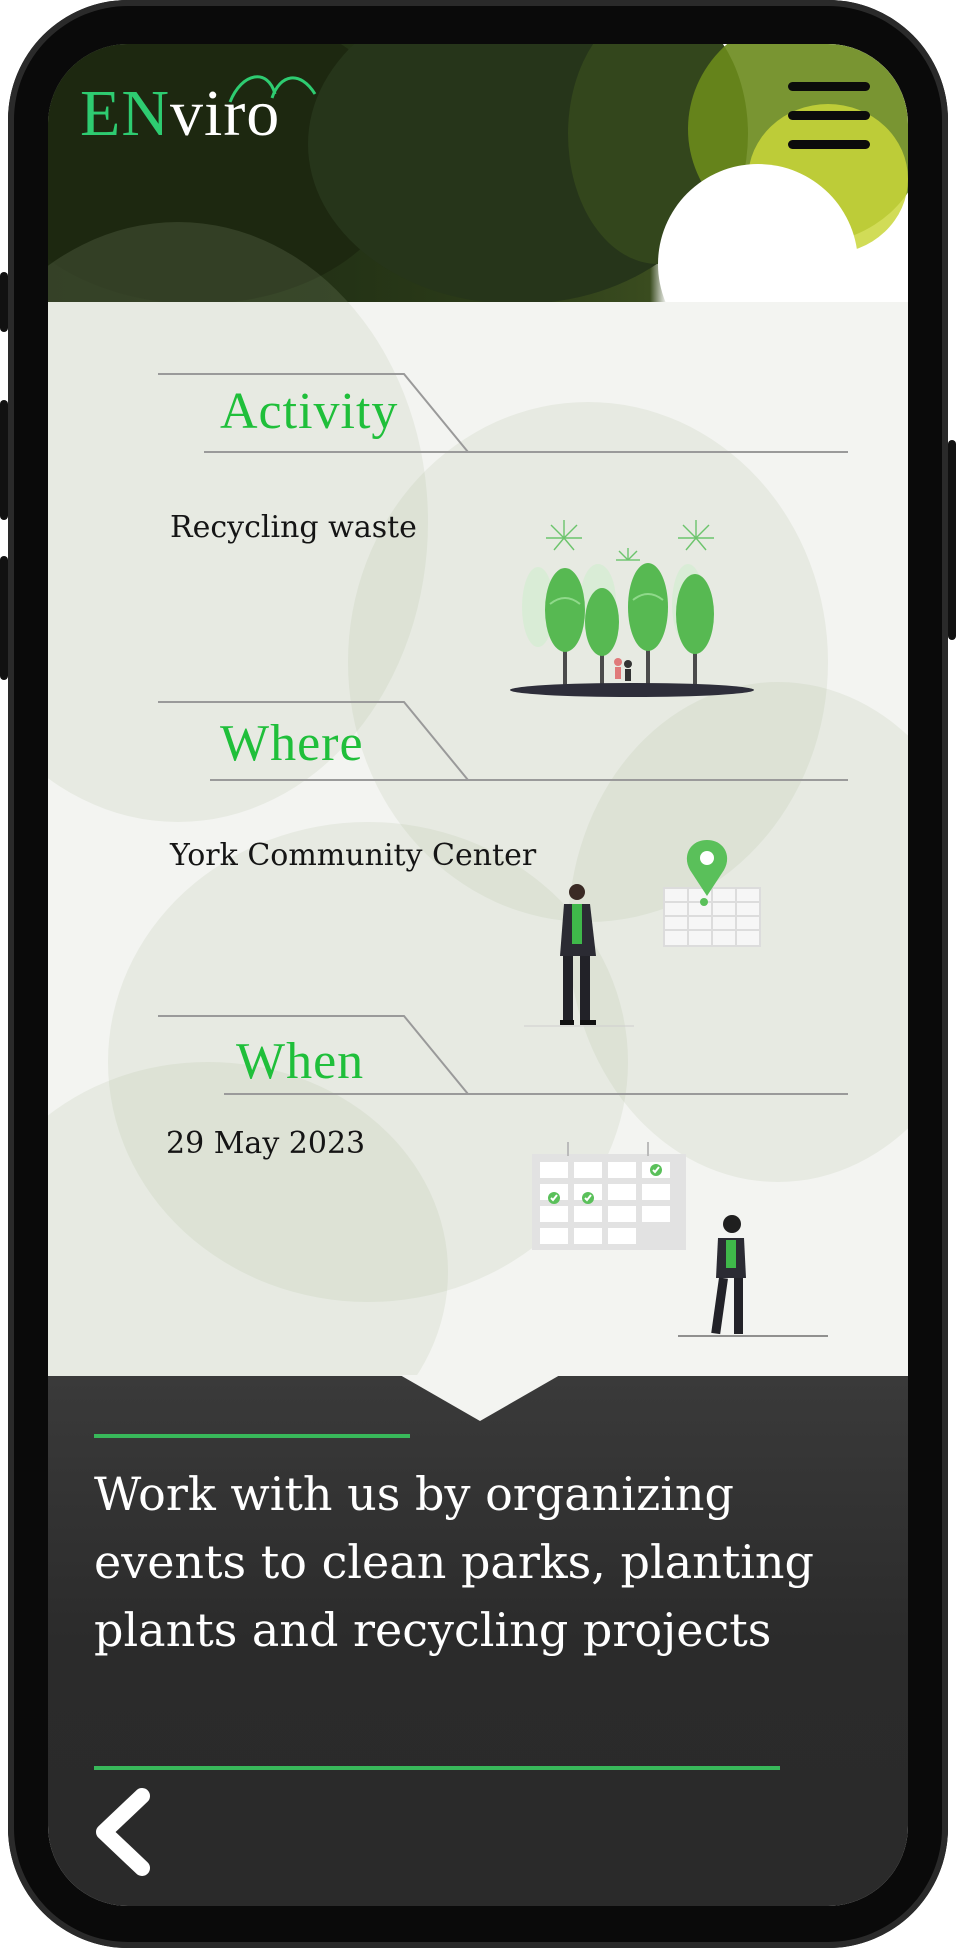  I want to click on chevron-left-icon, so click(123, 1832).